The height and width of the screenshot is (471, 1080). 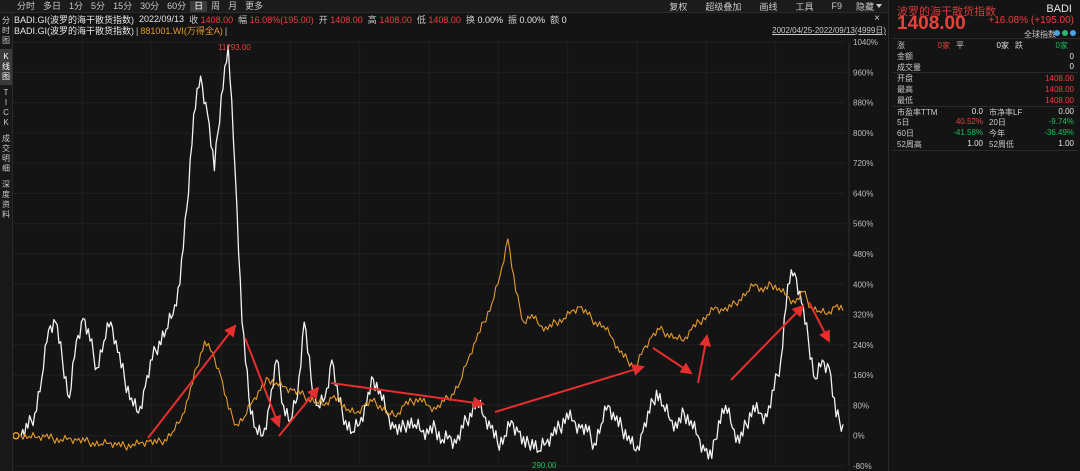 I want to click on stat-cell: 52周高 1.00, so click(x=943, y=144).